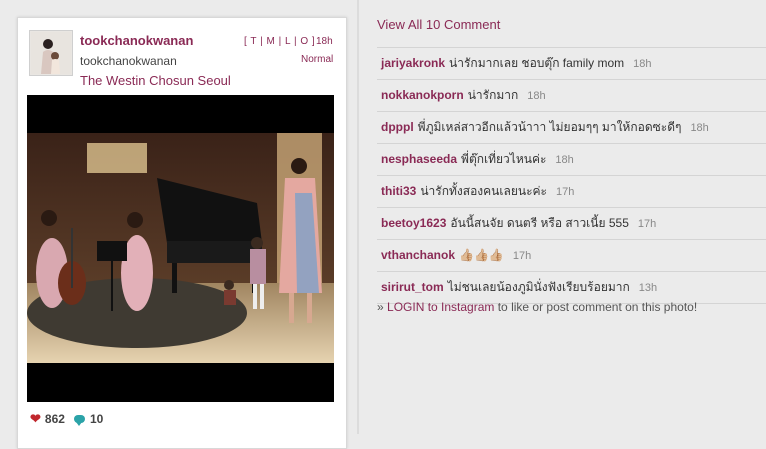 Image resolution: width=766 pixels, height=449 pixels. Describe the element at coordinates (538, 287) in the screenshot. I see `comment-text: ไม่ชนเลยน้องภูมินั่งฟังเรียบร้อยมาก` at that location.